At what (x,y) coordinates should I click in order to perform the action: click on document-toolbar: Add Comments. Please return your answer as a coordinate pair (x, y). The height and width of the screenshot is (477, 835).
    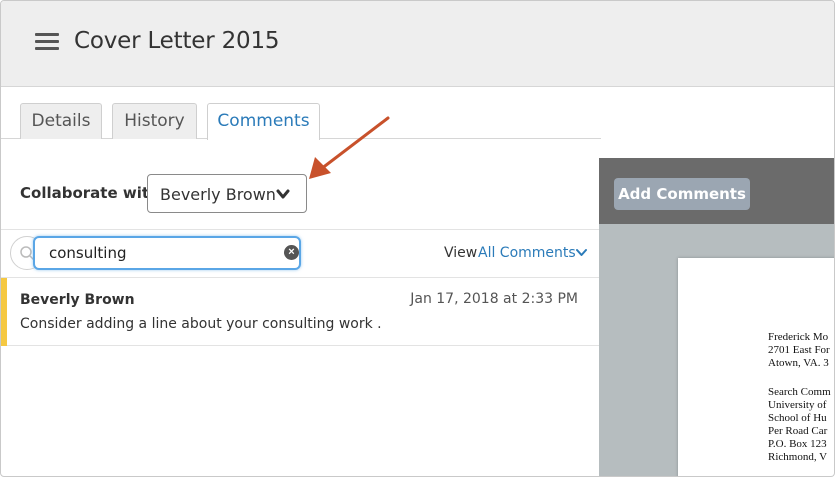
    Looking at the image, I should click on (716, 191).